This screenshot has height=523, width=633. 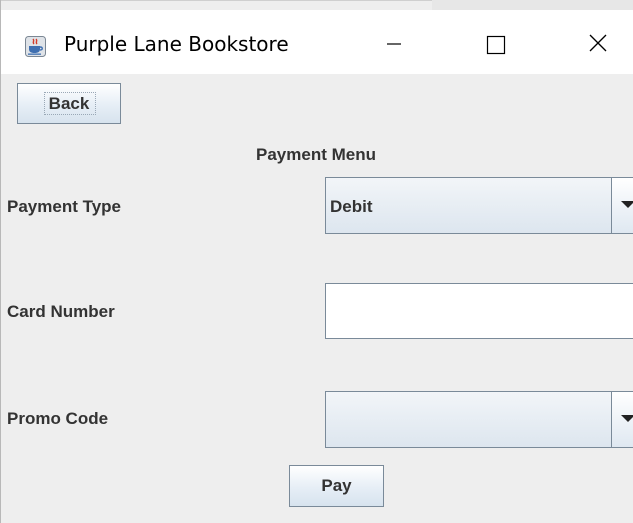 I want to click on window-title: Purple Lane Bookstore, so click(x=176, y=44).